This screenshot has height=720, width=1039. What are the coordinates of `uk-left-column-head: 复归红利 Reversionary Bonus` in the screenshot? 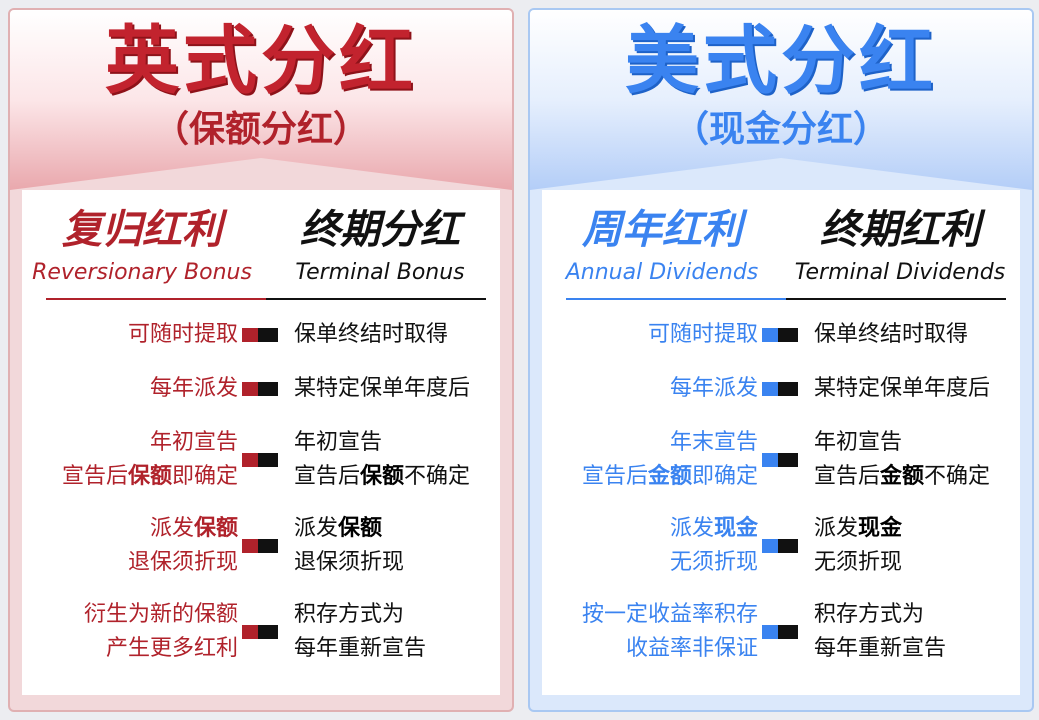 It's located at (142, 246).